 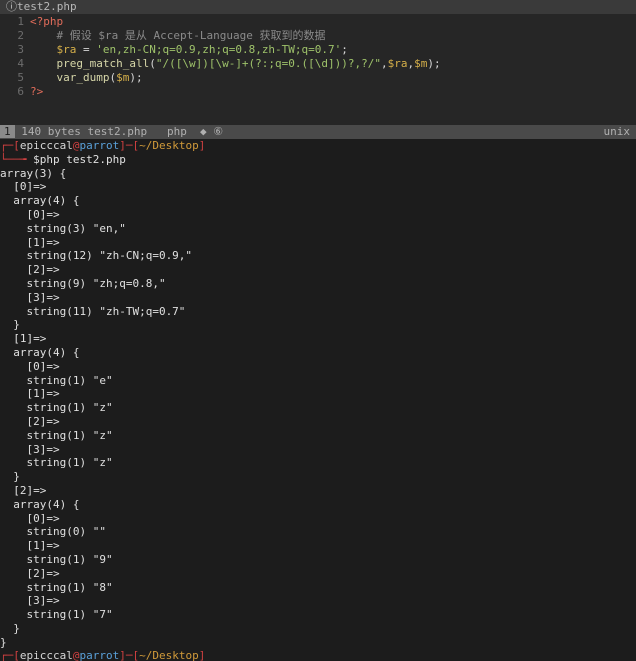 I want to click on output-line: string(3) "en,", so click(x=63, y=228).